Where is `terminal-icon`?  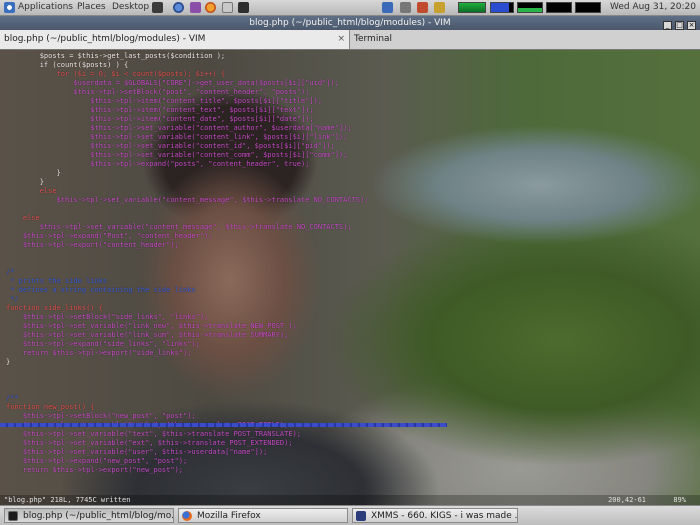 terminal-icon is located at coordinates (13, 516).